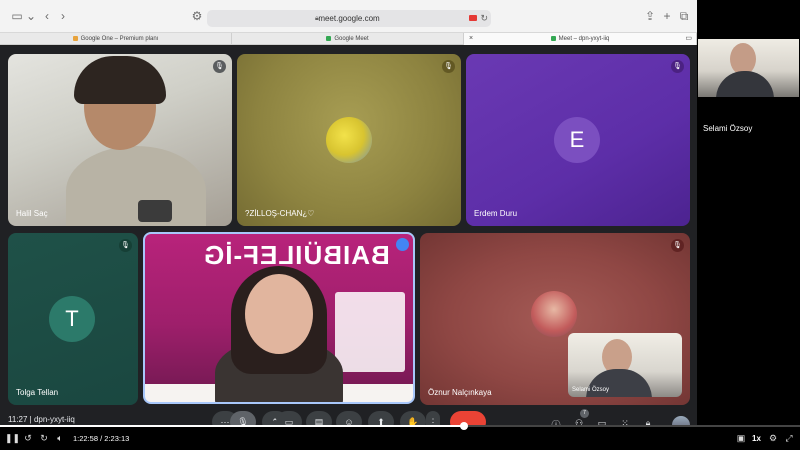 The height and width of the screenshot is (450, 800). What do you see at coordinates (748, 68) in the screenshot?
I see `speaker-video` at bounding box center [748, 68].